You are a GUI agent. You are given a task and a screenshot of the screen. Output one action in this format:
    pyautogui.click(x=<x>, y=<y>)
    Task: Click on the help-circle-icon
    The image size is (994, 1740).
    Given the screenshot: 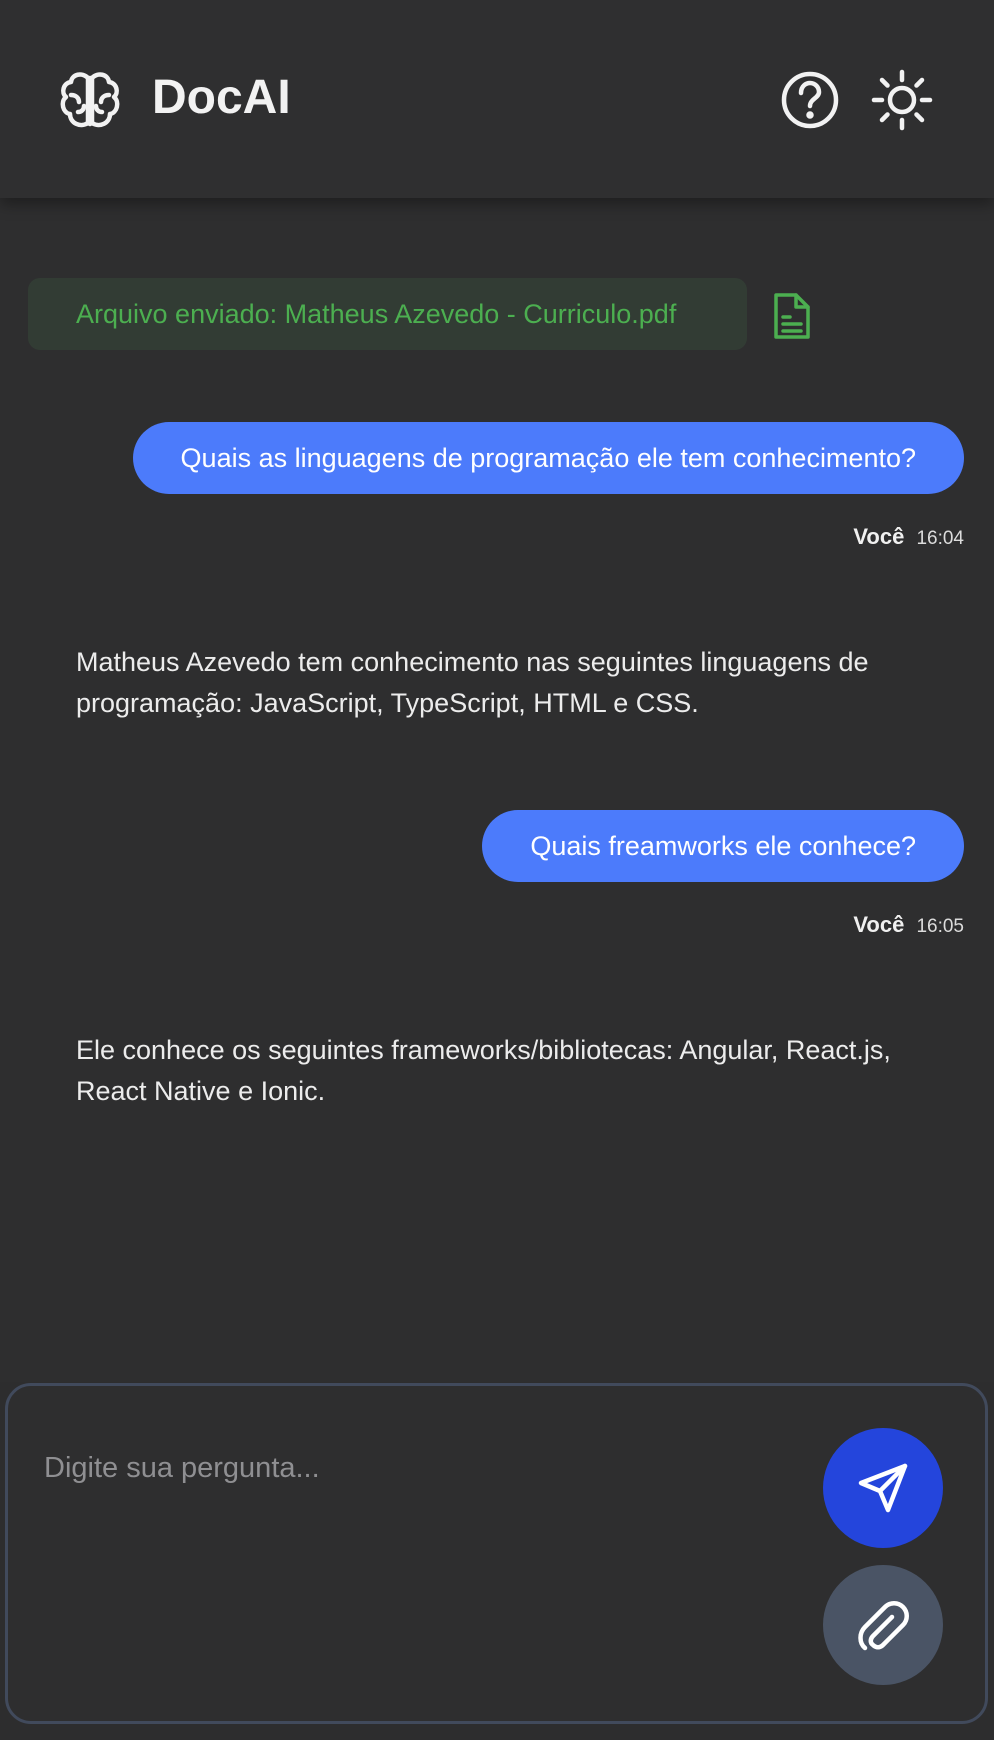 What is the action you would take?
    pyautogui.click(x=810, y=100)
    